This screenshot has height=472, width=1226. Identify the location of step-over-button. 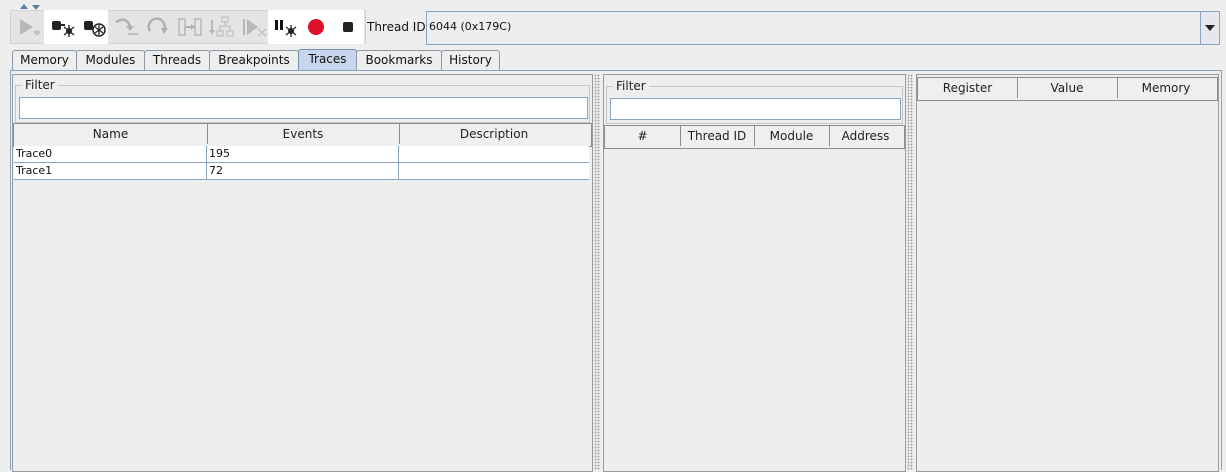
(124, 27).